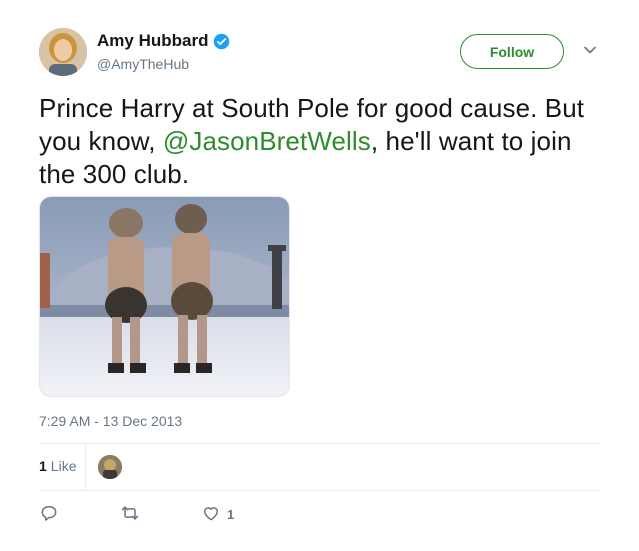  I want to click on follow-button: Follow, so click(512, 51).